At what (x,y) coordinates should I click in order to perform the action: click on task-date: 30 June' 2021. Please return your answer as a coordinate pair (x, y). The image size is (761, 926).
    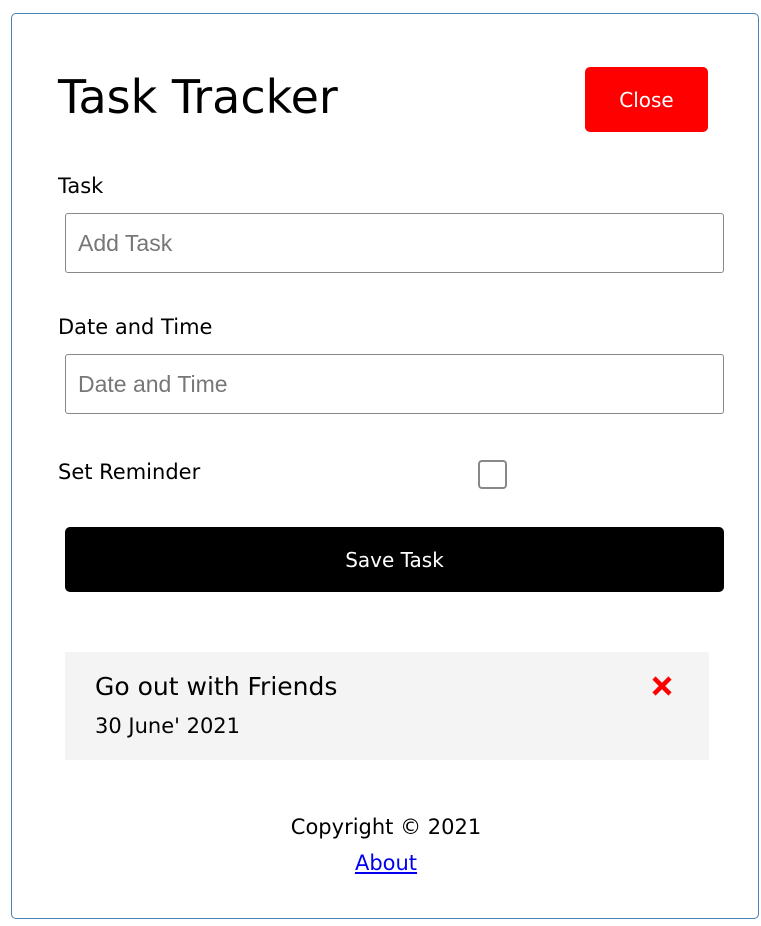
    Looking at the image, I should click on (168, 726).